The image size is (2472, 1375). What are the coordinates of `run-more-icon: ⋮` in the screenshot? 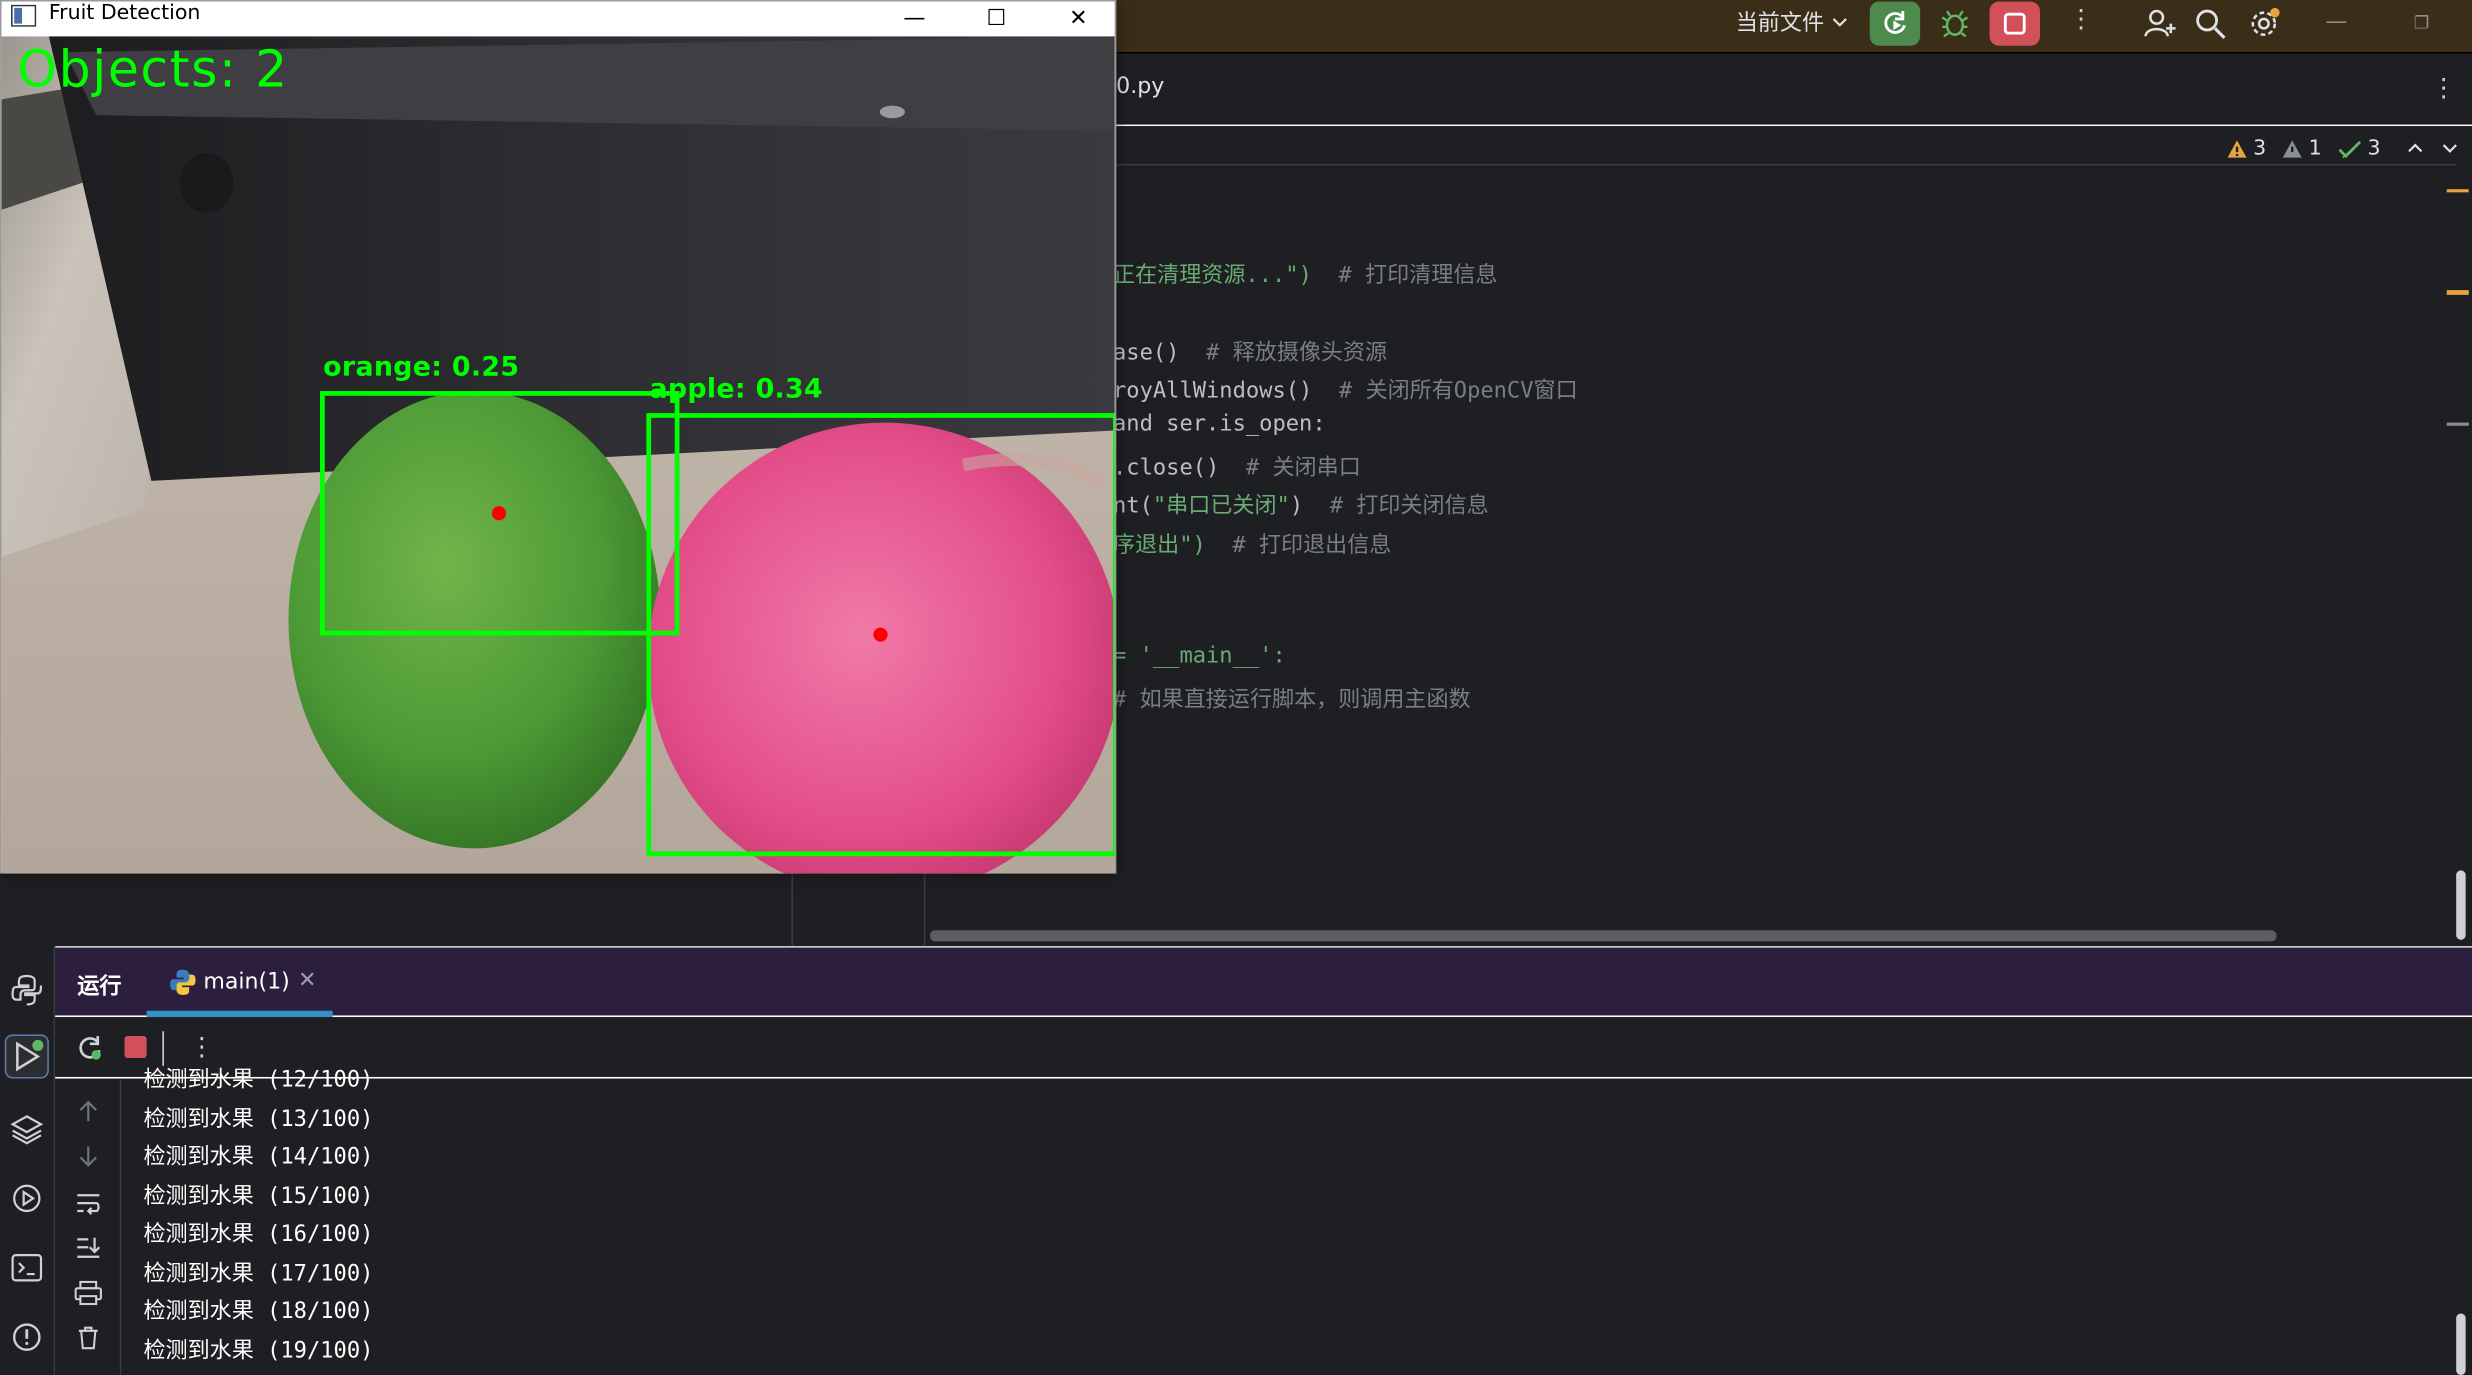 It's located at (201, 1046).